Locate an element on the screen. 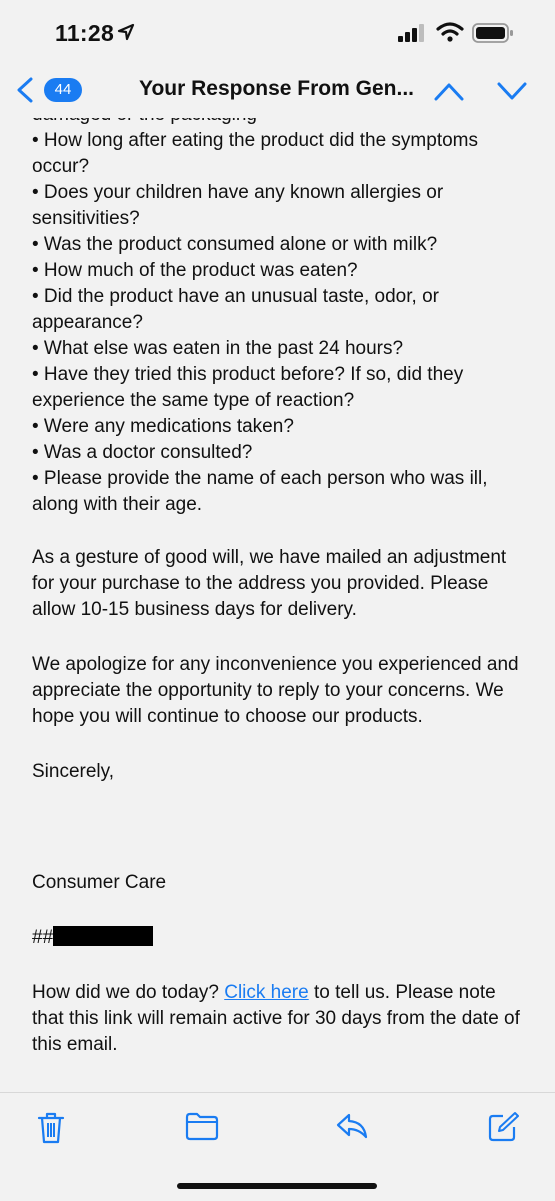  survey-text-before: How did we do today? is located at coordinates (128, 992).